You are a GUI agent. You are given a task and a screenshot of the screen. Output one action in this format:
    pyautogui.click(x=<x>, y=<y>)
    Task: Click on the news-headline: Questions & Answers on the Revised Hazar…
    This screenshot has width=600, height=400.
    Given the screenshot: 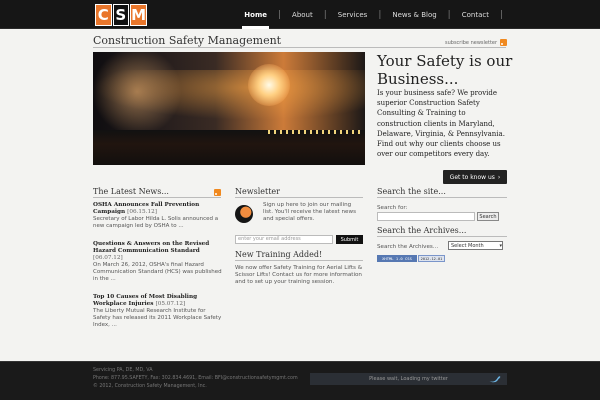 What is the action you would take?
    pyautogui.click(x=158, y=251)
    